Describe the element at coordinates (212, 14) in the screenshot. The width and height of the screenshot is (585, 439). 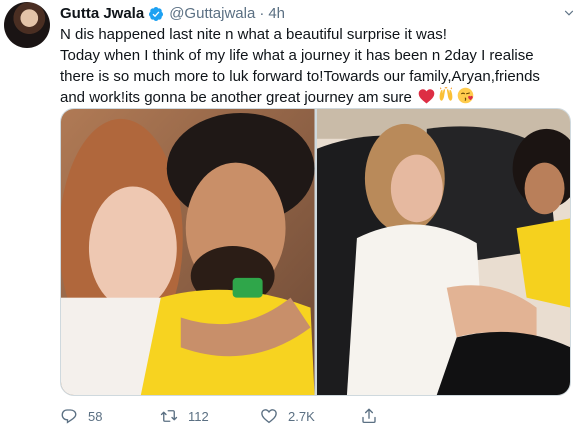
I see `user-handle: @Guttajwala` at that location.